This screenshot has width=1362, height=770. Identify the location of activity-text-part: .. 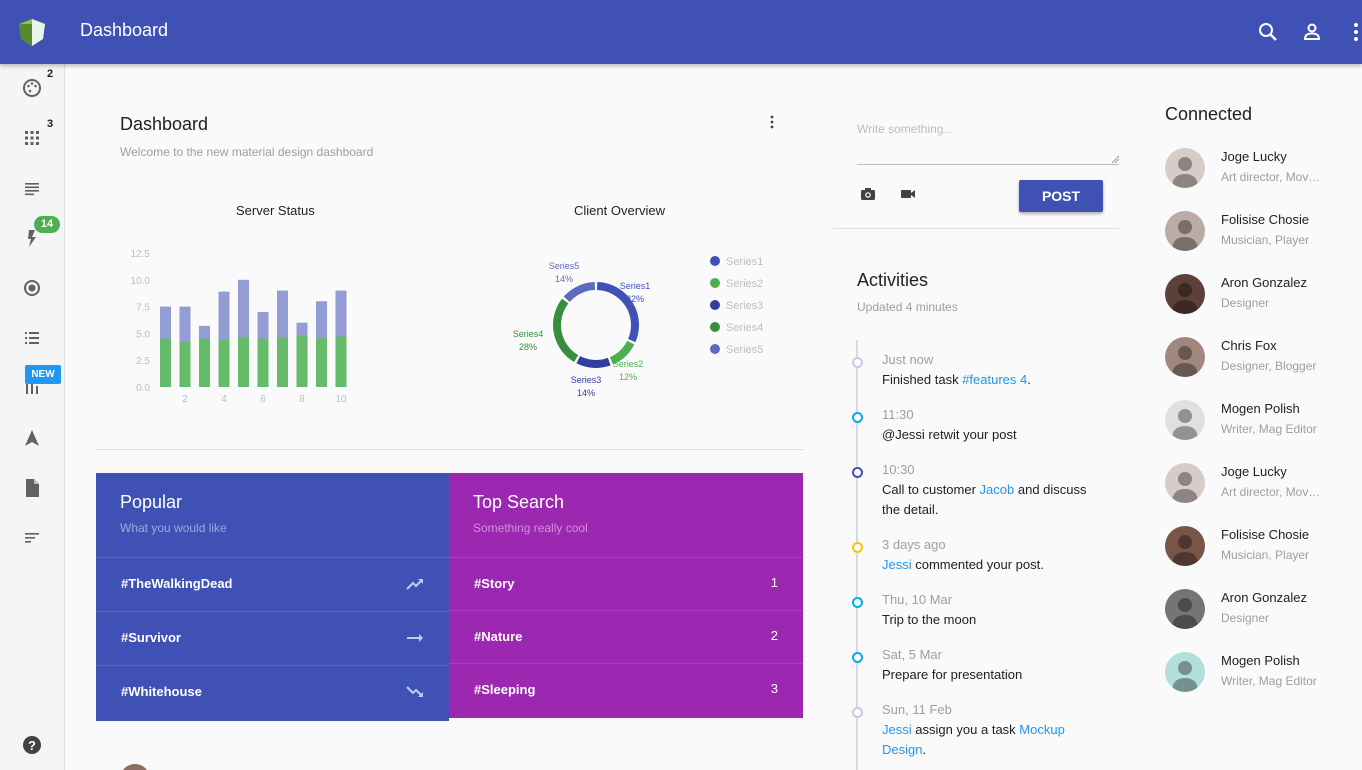
(924, 749).